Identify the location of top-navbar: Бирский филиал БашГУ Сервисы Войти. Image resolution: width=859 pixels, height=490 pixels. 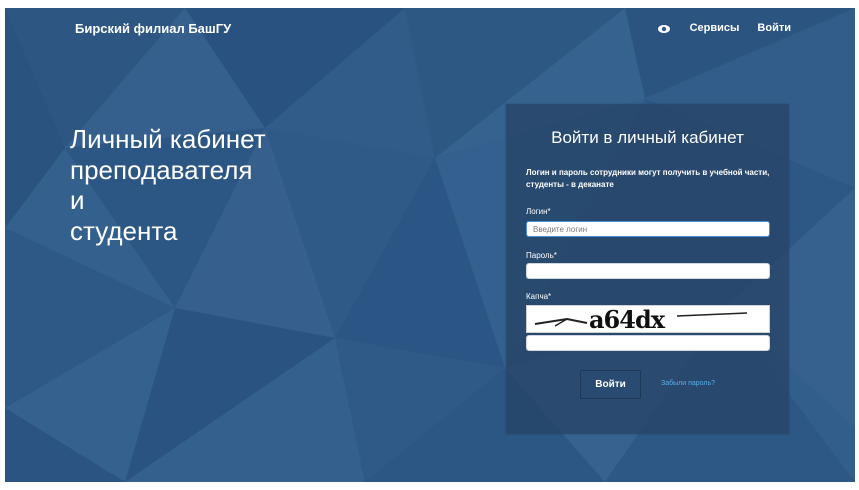
(430, 29).